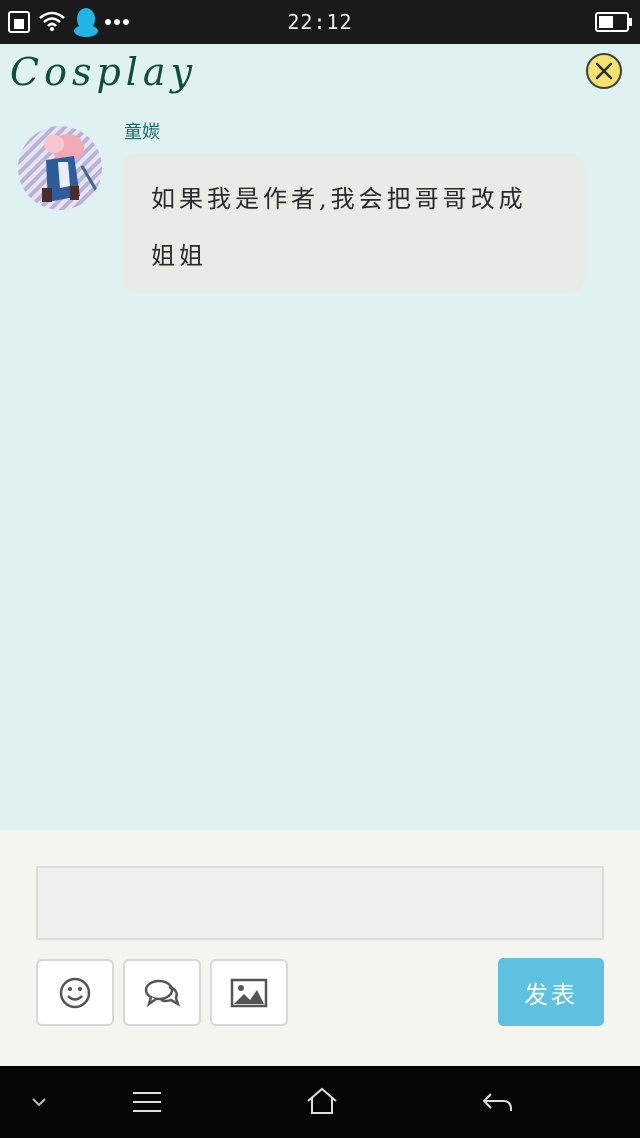 The width and height of the screenshot is (640, 1138). I want to click on avatar-image, so click(60, 168).